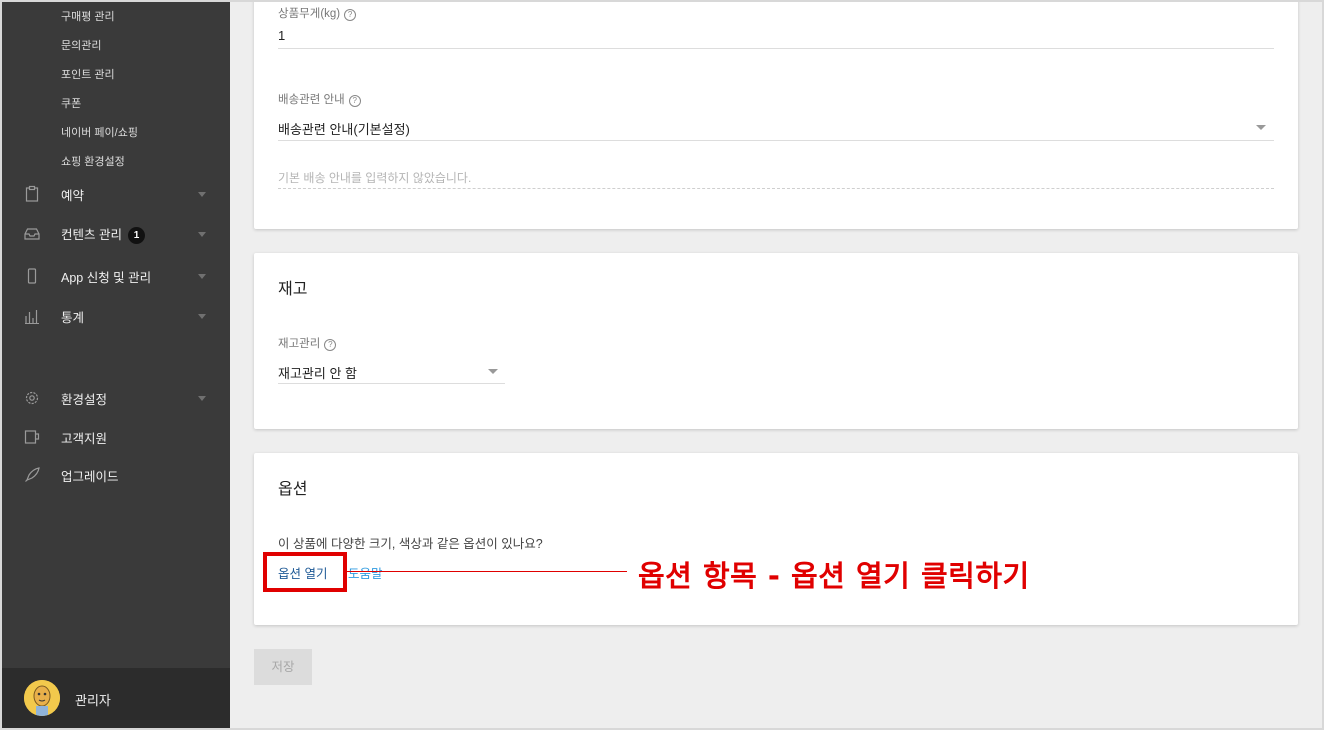  Describe the element at coordinates (776, 48) in the screenshot. I see `weight-input-underline` at that location.